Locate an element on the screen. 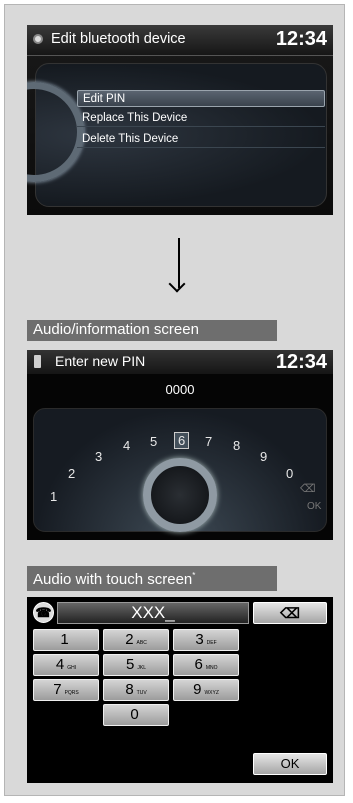 The image size is (353, 803). key-letters: JKL is located at coordinates (141, 668).